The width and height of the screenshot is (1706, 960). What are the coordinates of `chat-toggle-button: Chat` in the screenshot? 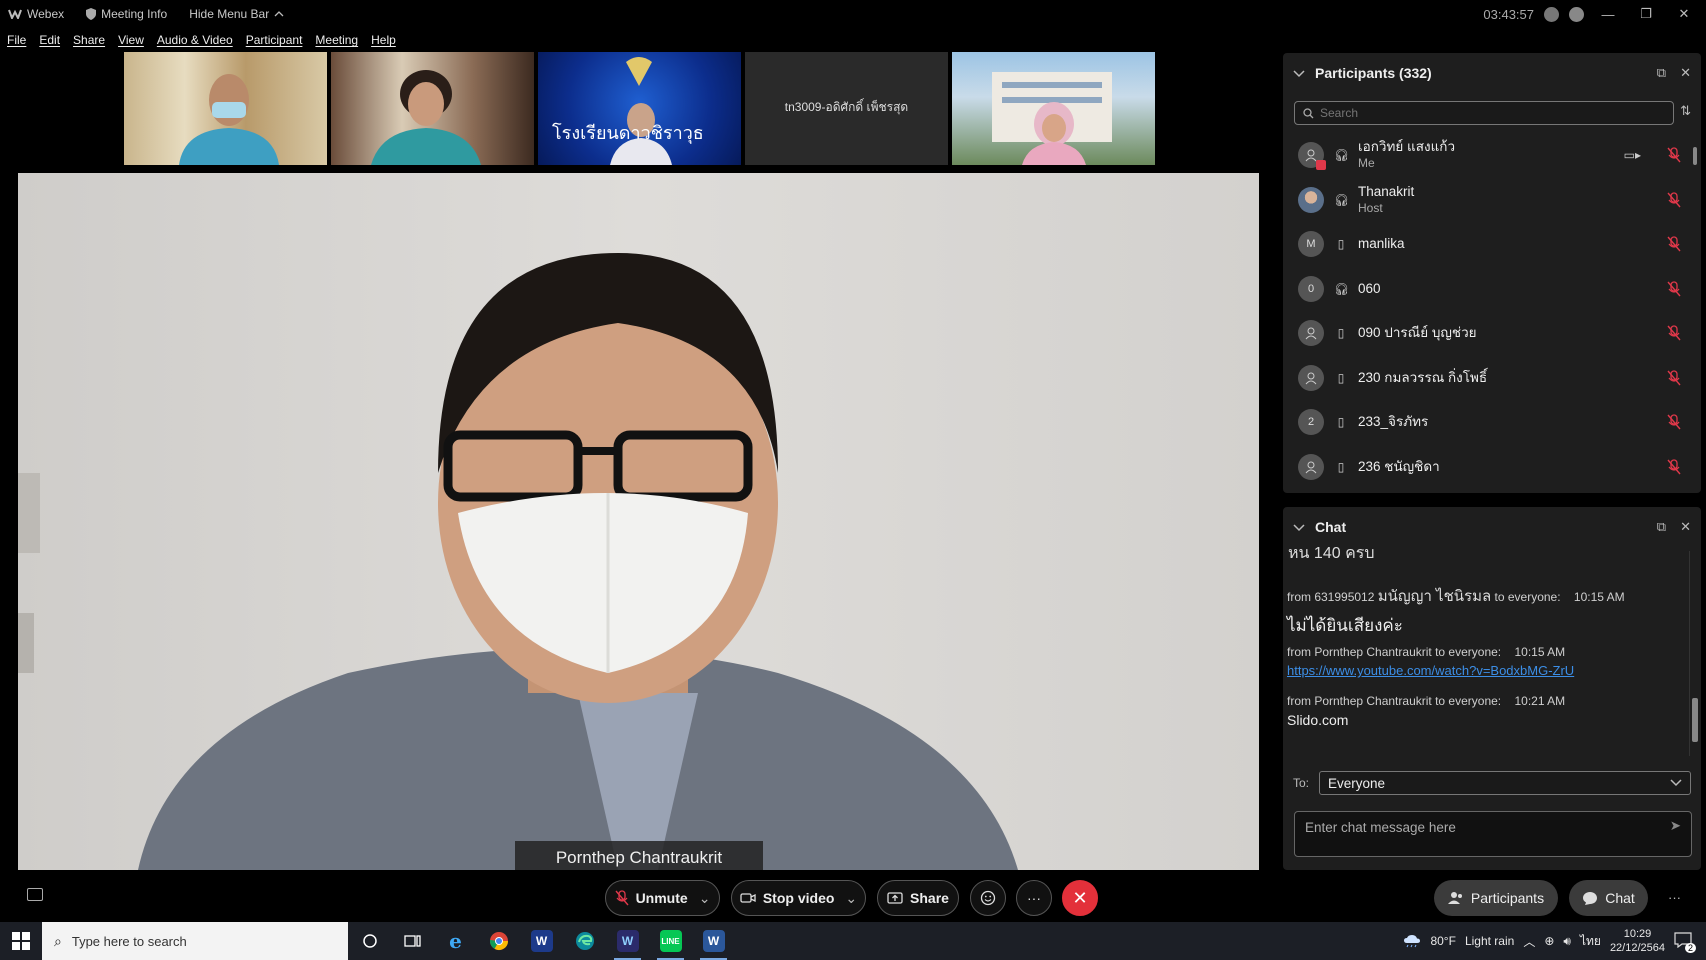 It's located at (1608, 898).